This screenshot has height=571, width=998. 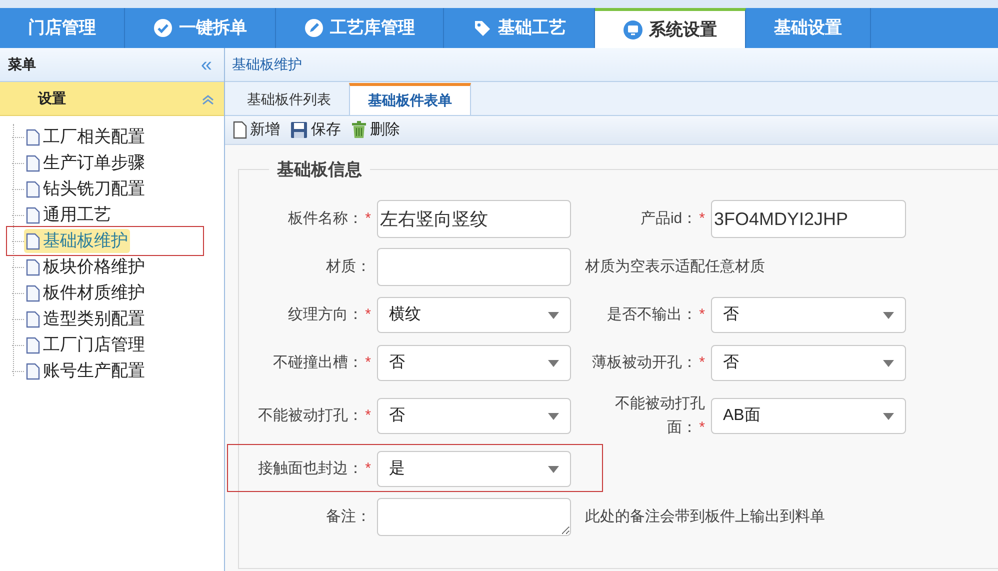 I want to click on field-label: 接触面也封边：*, so click(x=314, y=469).